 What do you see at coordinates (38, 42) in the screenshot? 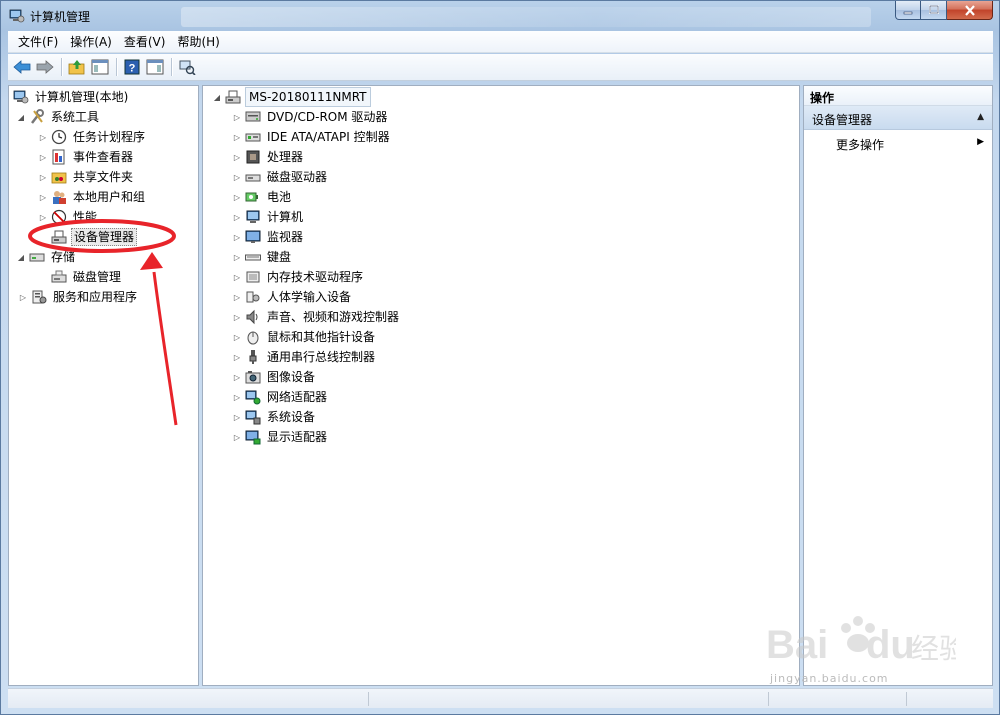
I see `menu-file: 文件(F)` at bounding box center [38, 42].